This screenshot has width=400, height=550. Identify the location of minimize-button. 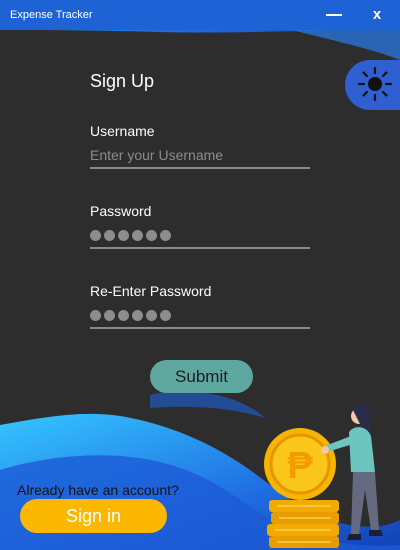
(334, 15).